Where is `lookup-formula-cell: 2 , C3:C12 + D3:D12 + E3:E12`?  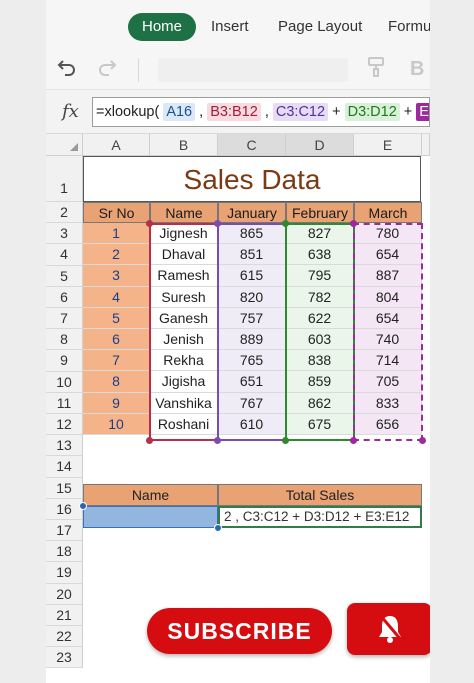 lookup-formula-cell: 2 , C3:C12 + D3:D12 + E3:E12 is located at coordinates (320, 517).